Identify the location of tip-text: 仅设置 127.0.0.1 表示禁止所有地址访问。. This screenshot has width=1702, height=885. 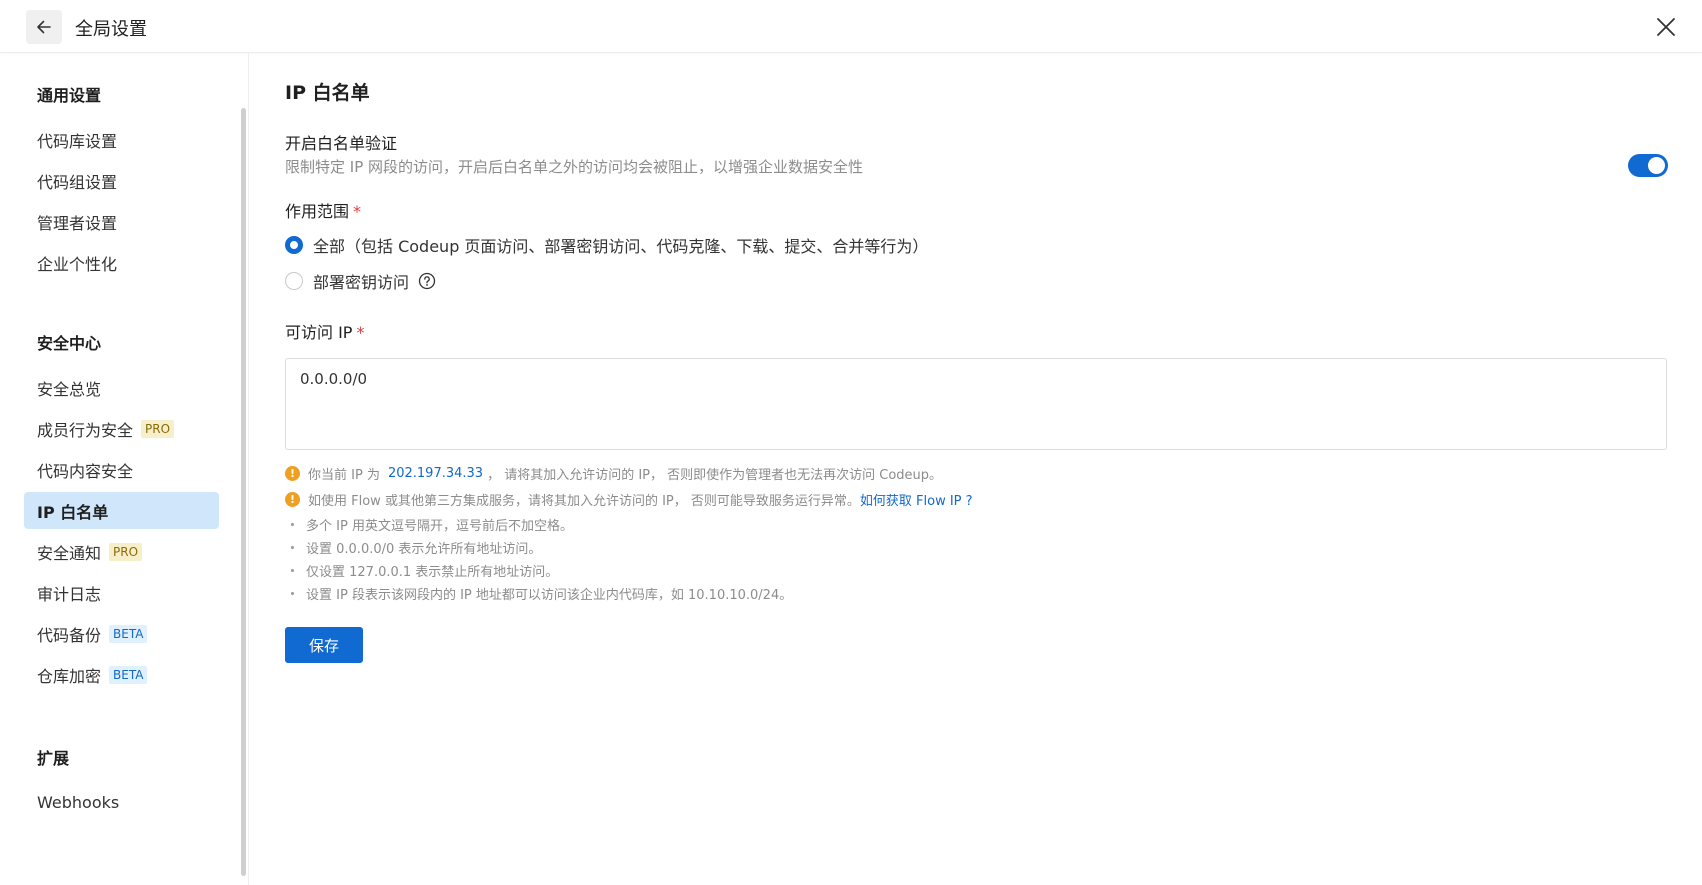
(432, 572).